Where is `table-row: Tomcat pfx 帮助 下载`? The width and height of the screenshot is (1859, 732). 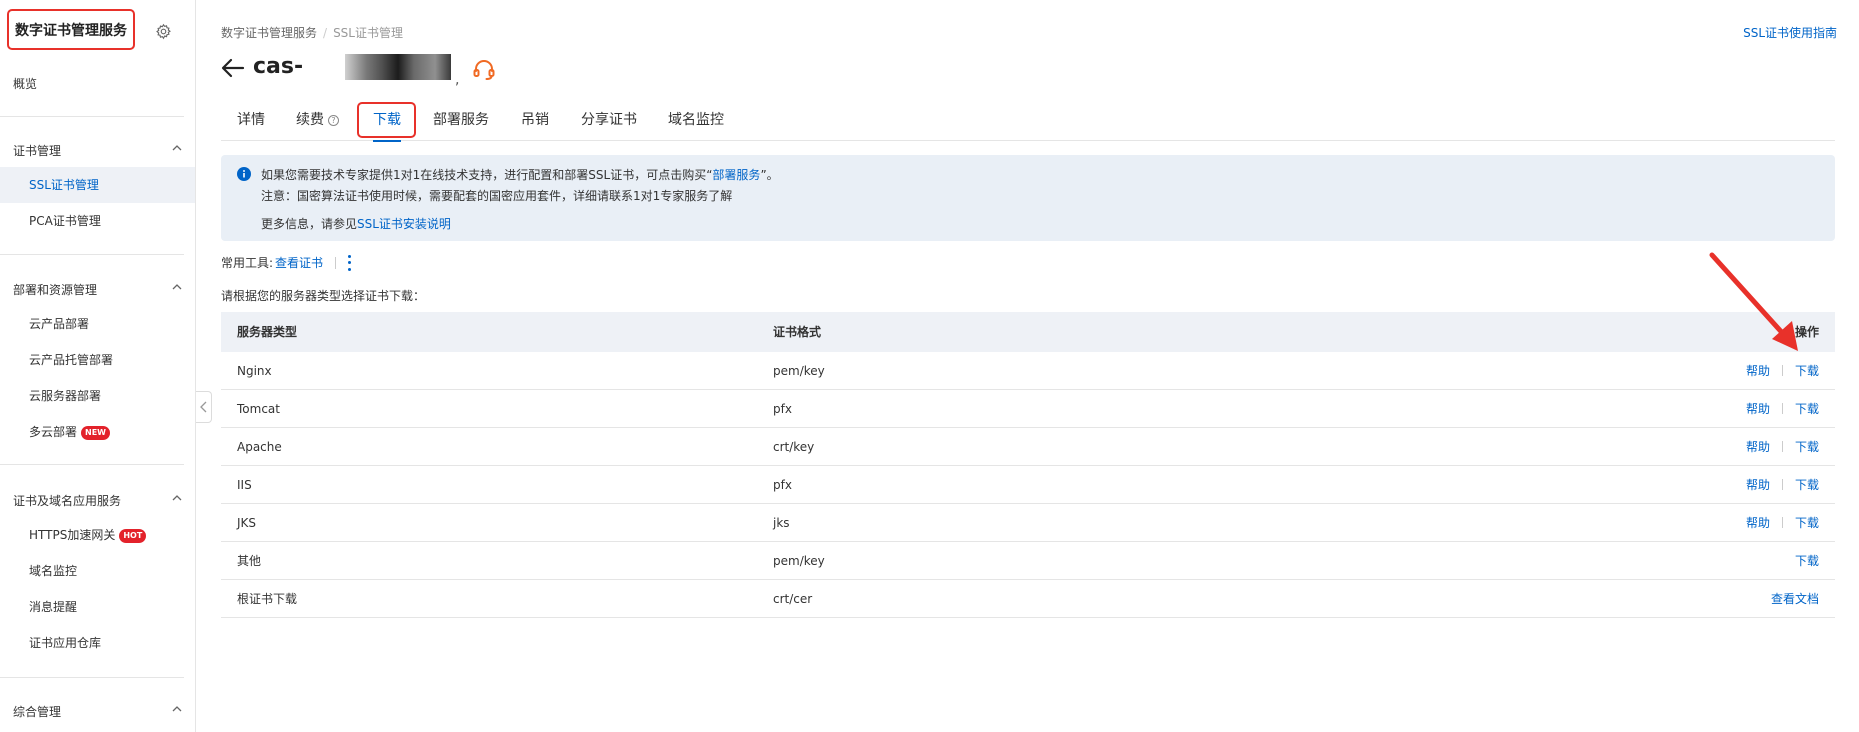 table-row: Tomcat pfx 帮助 下载 is located at coordinates (1028, 409).